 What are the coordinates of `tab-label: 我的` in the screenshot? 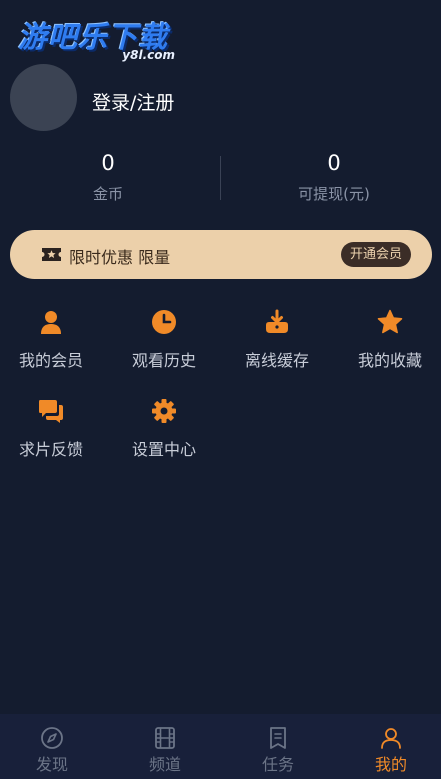 It's located at (390, 764).